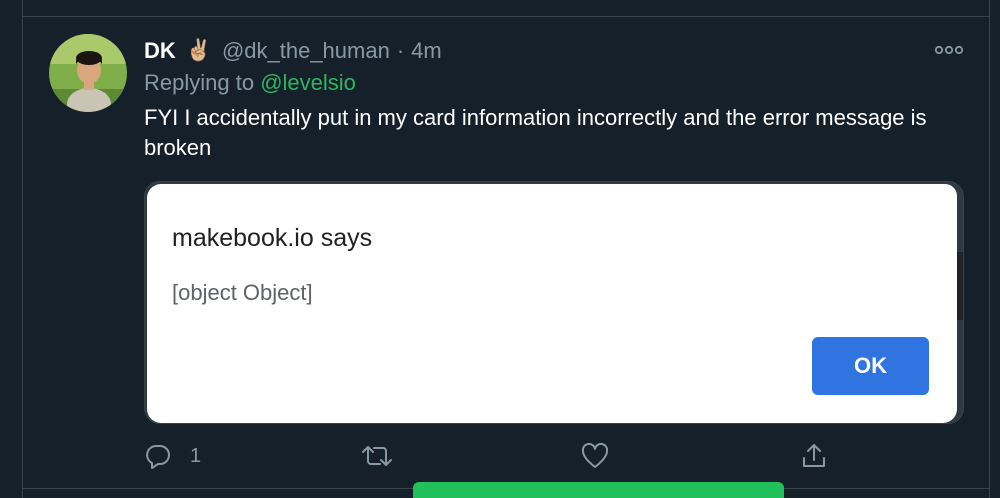 The image size is (1000, 498). Describe the element at coordinates (308, 82) in the screenshot. I see `mention-link: @levelsio` at that location.